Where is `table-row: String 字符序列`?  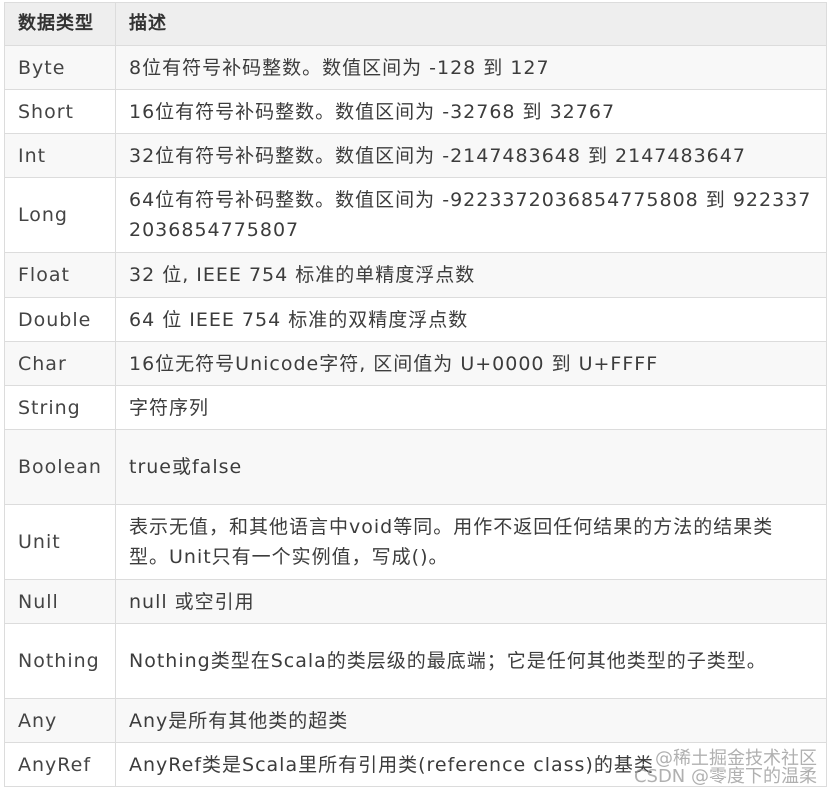 table-row: String 字符序列 is located at coordinates (415, 407).